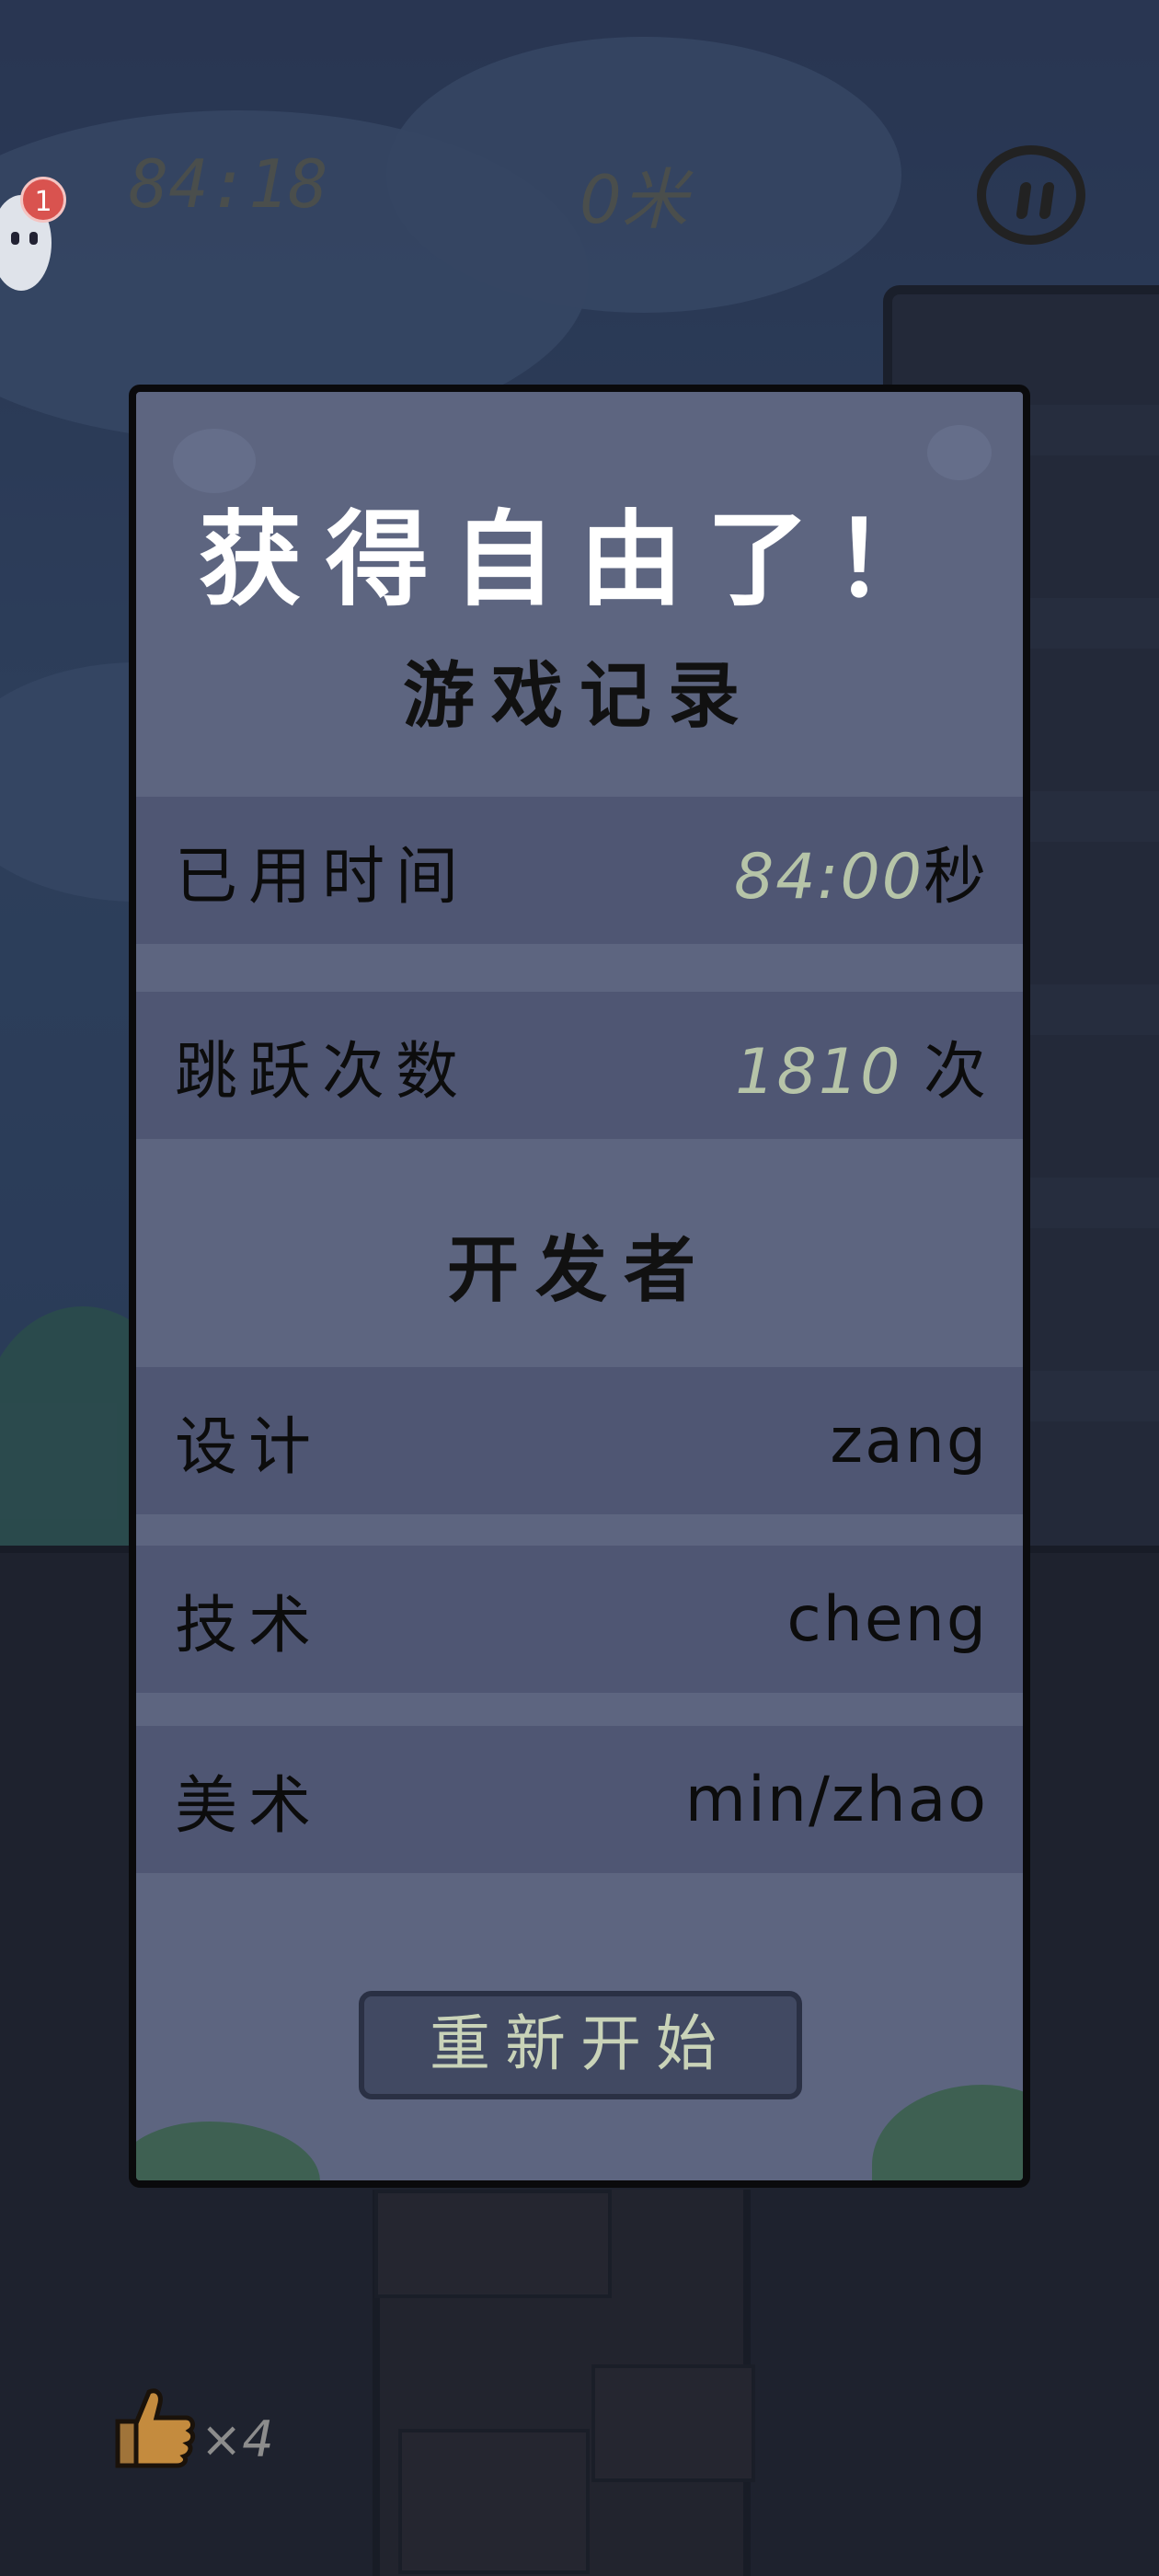 This screenshot has width=1159, height=2576. Describe the element at coordinates (909, 1441) in the screenshot. I see `developer-name: zang` at that location.